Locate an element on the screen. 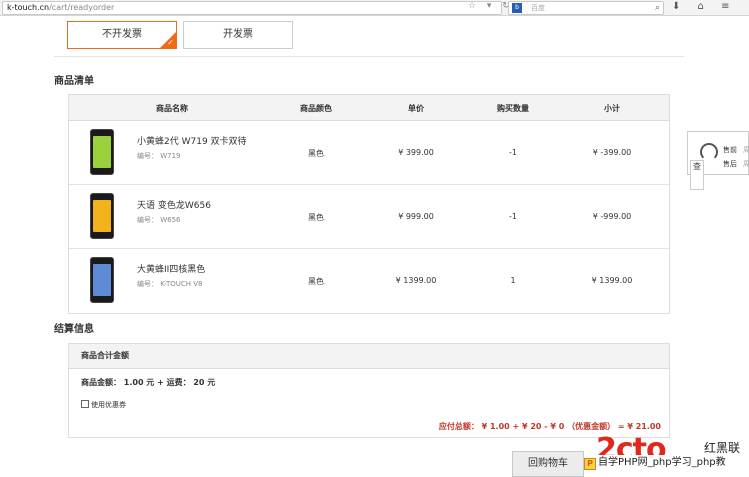  presale-label: 售前 is located at coordinates (730, 150).